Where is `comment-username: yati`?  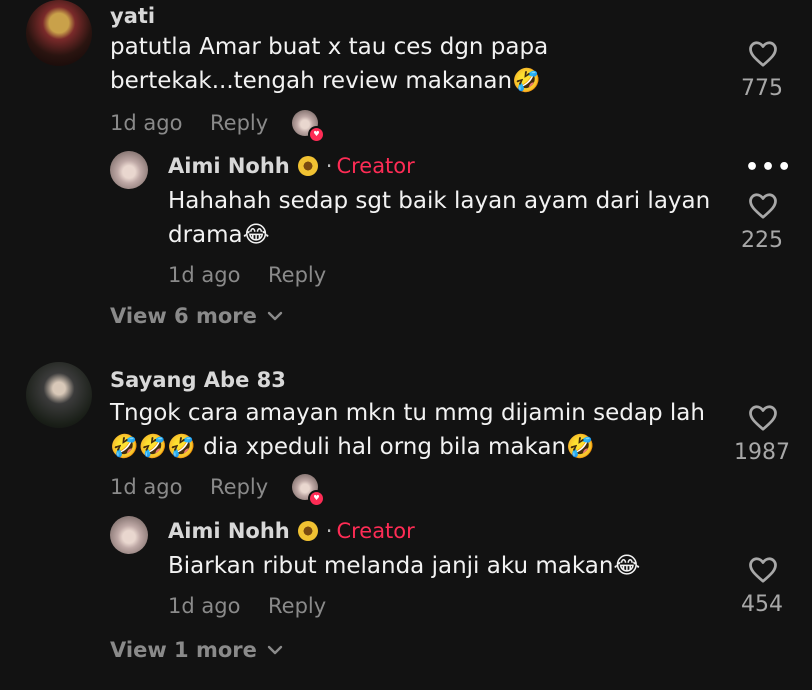
comment-username: yati is located at coordinates (132, 16).